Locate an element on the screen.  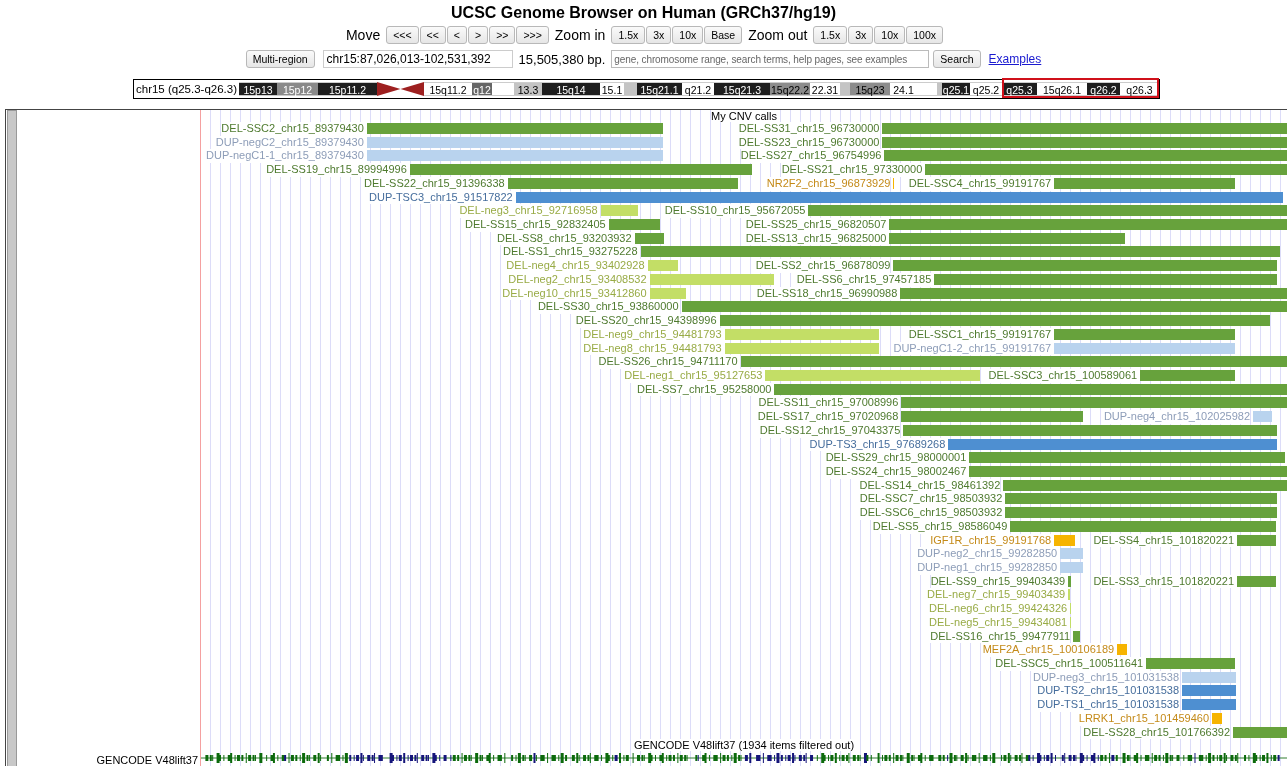
move-button: >> is located at coordinates (502, 35).